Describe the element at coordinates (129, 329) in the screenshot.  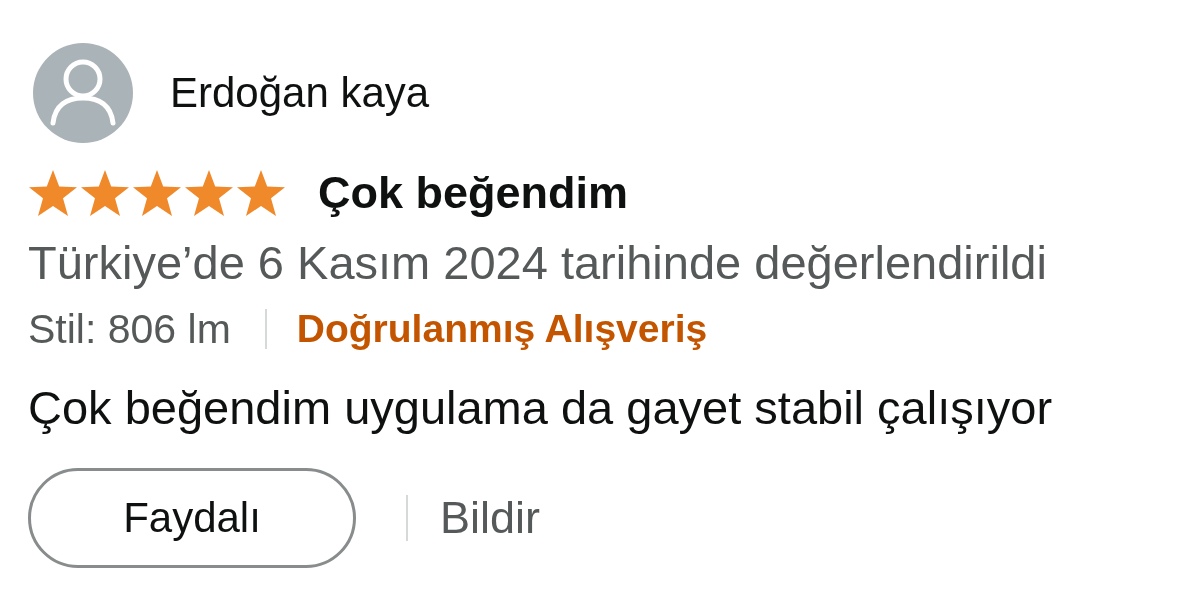
I see `style-info: Stil: 806 lm` at that location.